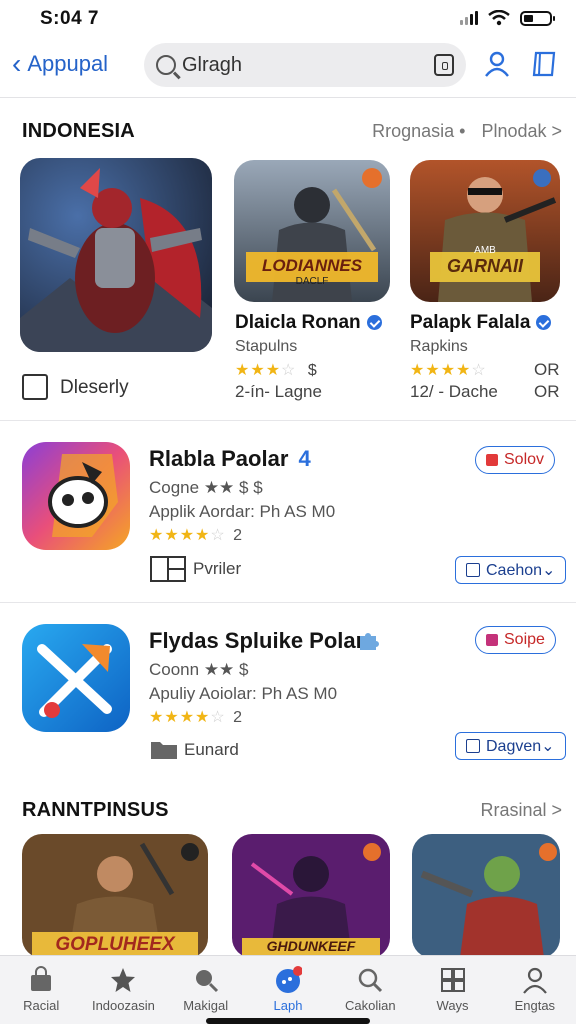 Image resolution: width=576 pixels, height=1024 pixels. What do you see at coordinates (292, 131) in the screenshot?
I see `section-header-indonesia: INDONESIA Rrognasia • Plnodak >` at bounding box center [292, 131].